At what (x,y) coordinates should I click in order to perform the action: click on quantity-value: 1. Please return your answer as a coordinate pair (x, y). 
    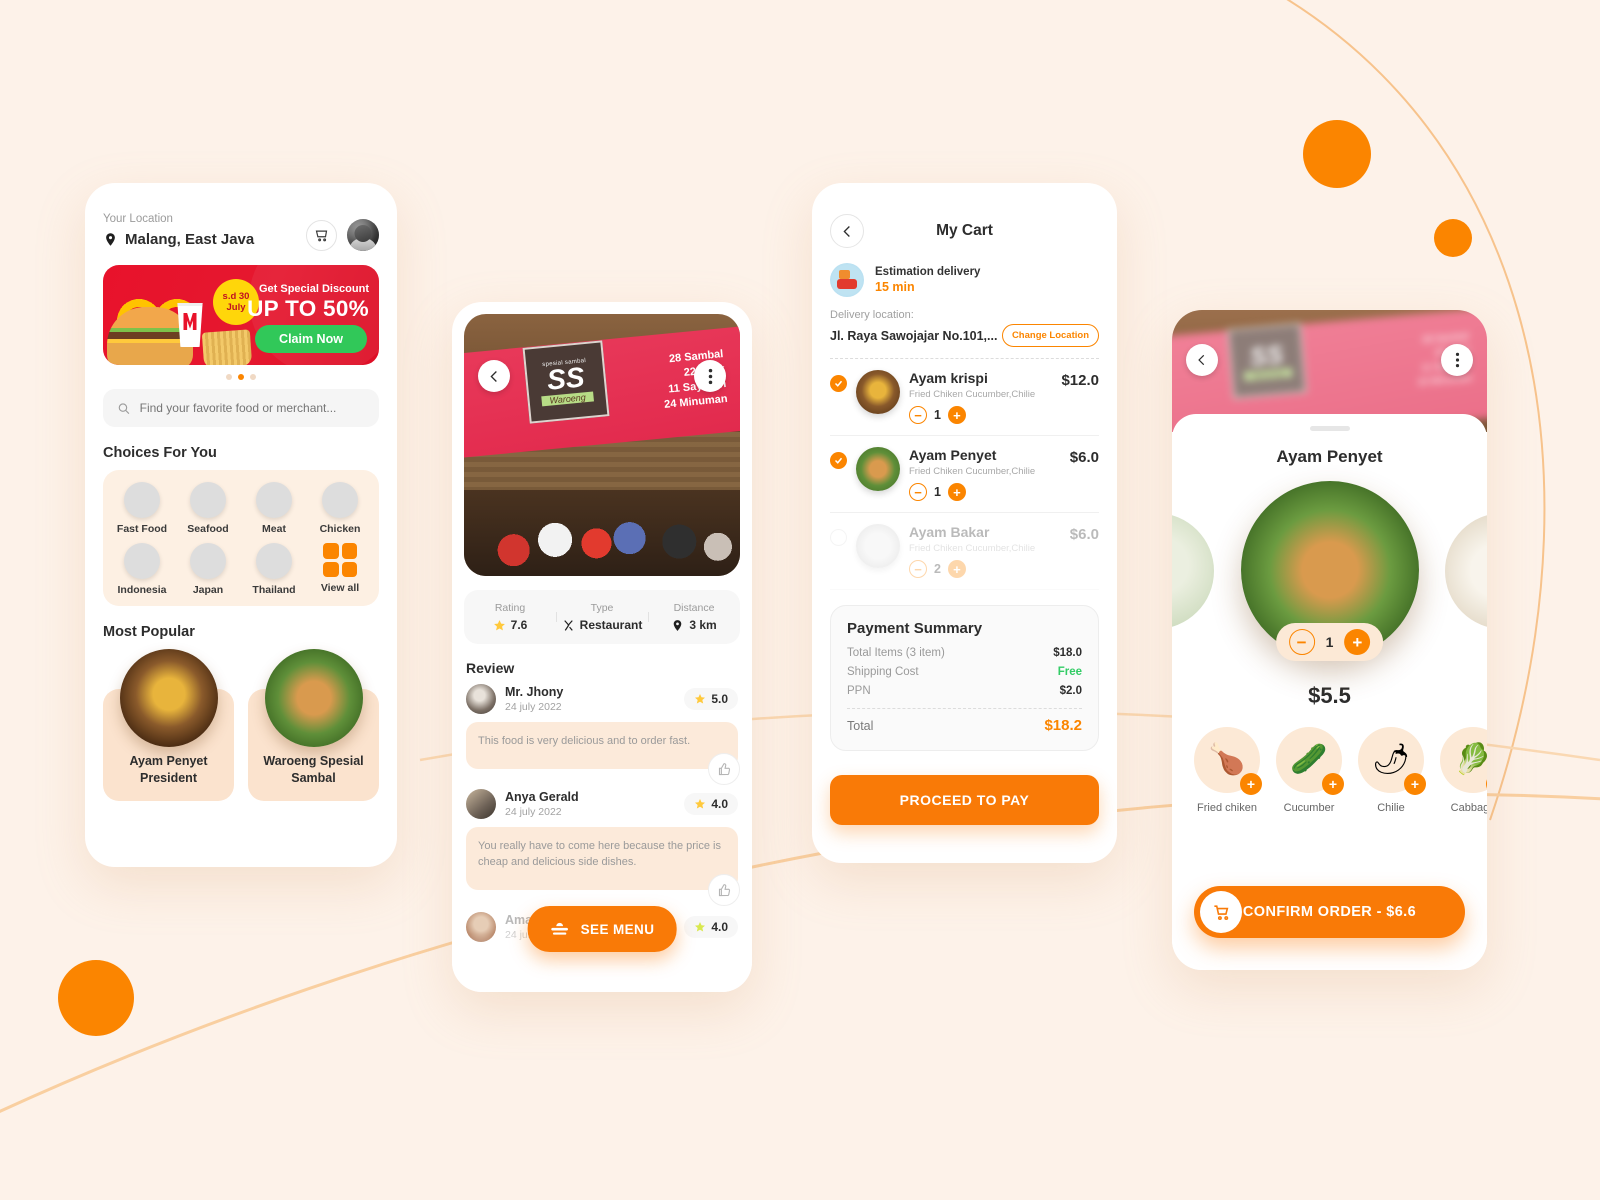
    Looking at the image, I should click on (1329, 642).